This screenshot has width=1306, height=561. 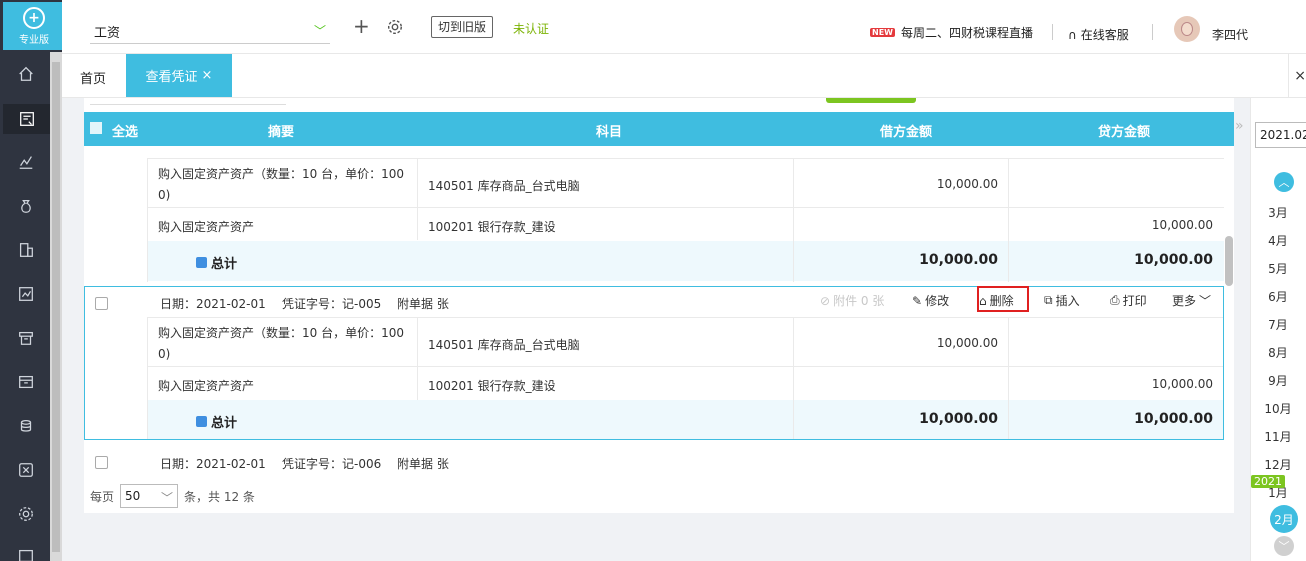 I want to click on tab-view-voucher-label: 查看凭证, so click(x=171, y=77).